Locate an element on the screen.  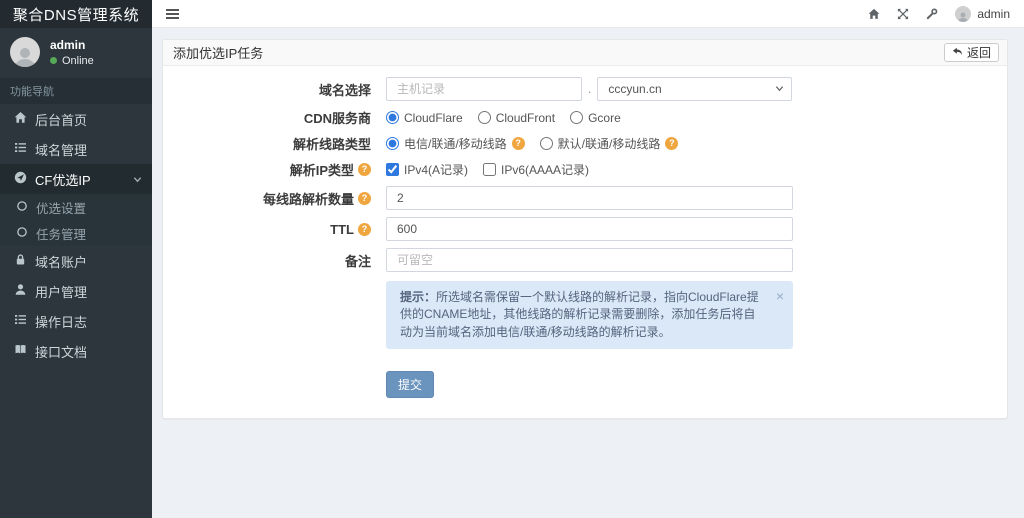
user-name: admin is located at coordinates (68, 44).